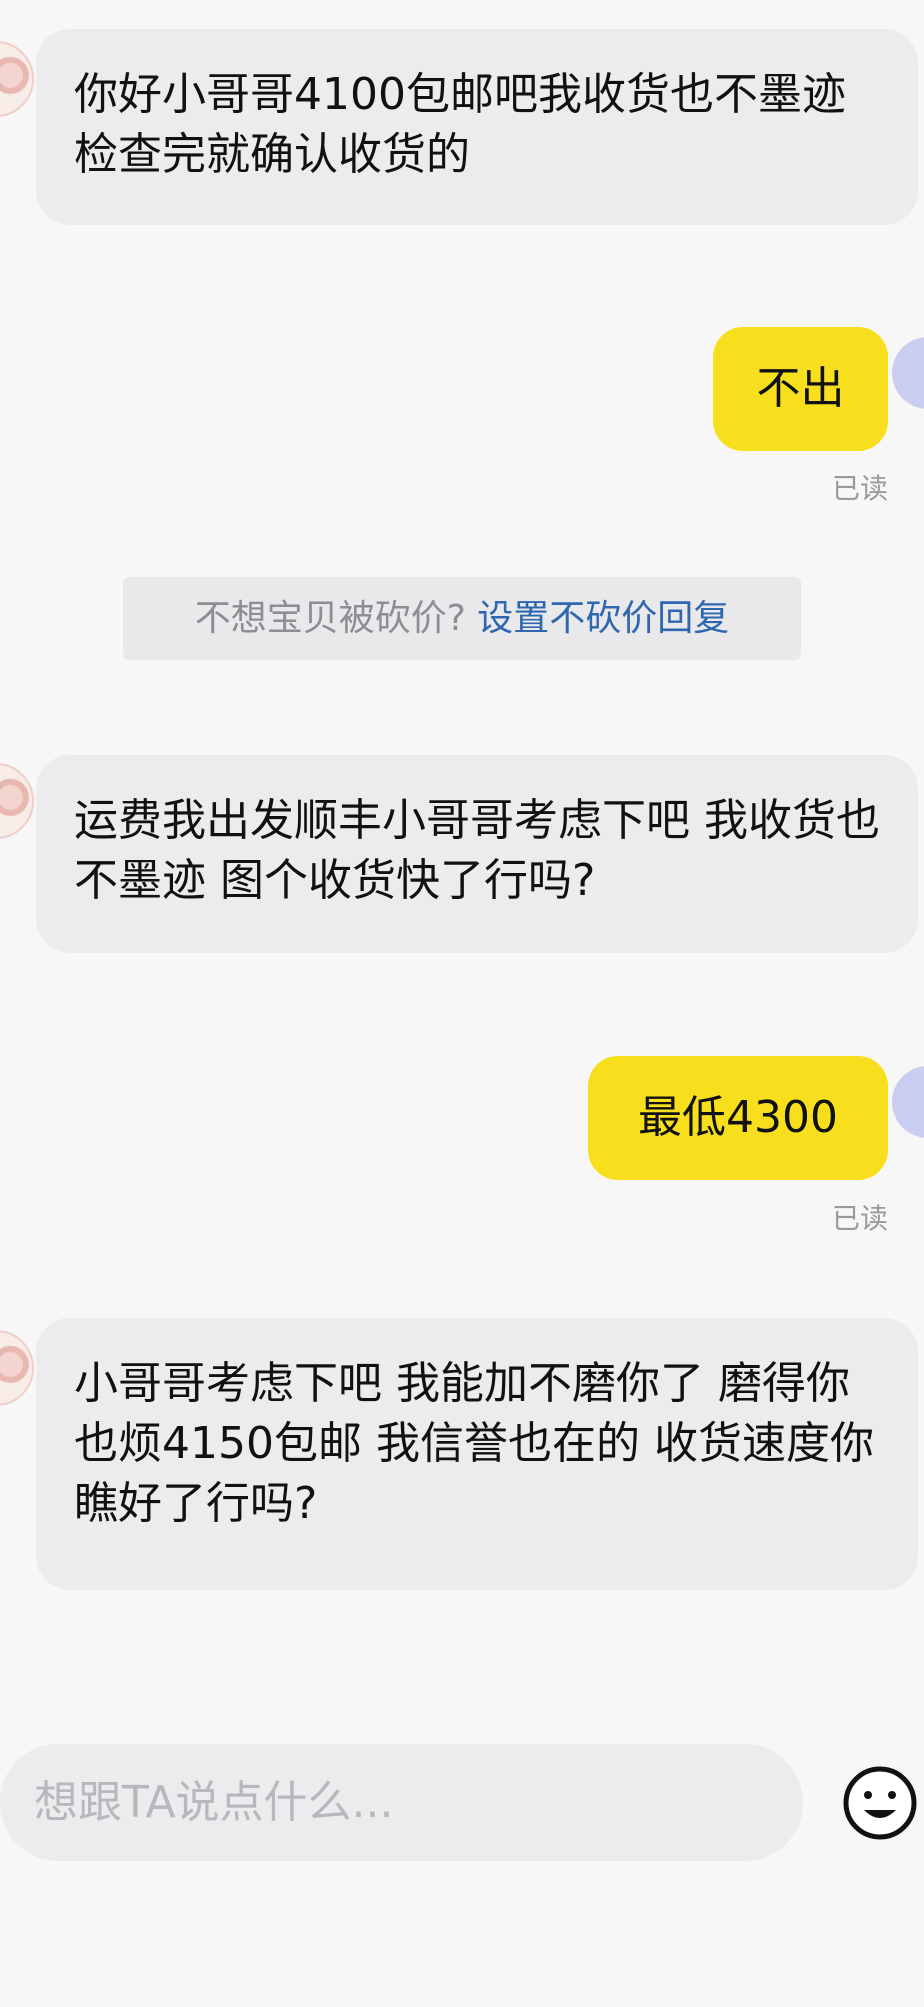 The height and width of the screenshot is (2007, 924). Describe the element at coordinates (859, 1218) in the screenshot. I see `read-receipt-2: 已读` at that location.